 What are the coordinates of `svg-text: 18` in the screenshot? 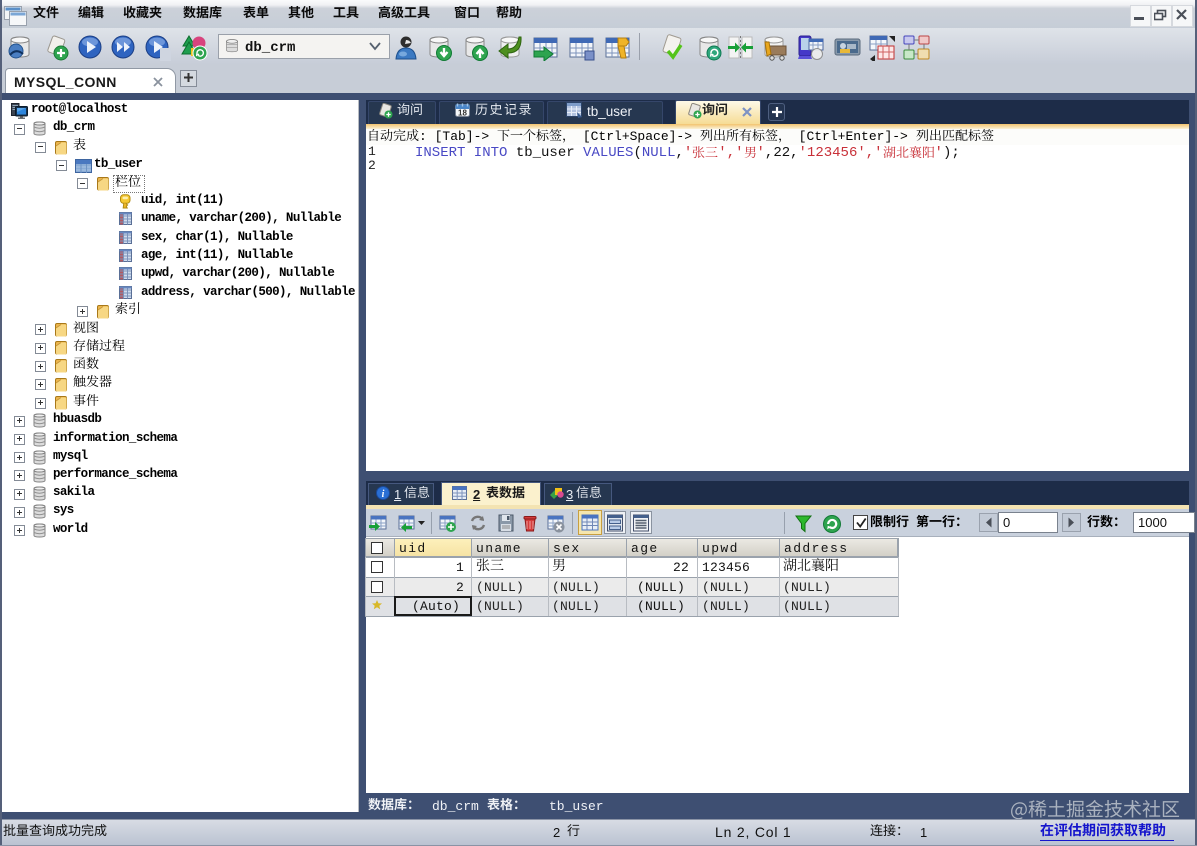 It's located at (462, 113).